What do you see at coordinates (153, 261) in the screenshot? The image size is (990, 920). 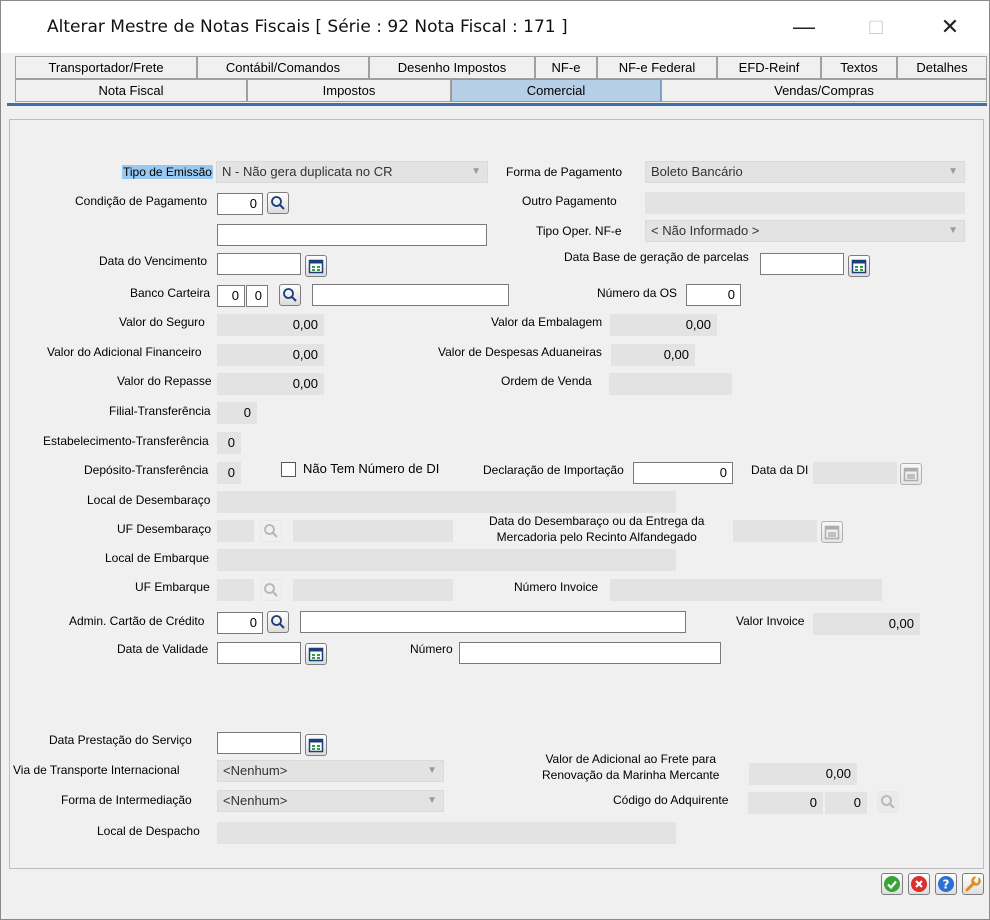 I see `data-vencimento-label: Data do Vencimento` at bounding box center [153, 261].